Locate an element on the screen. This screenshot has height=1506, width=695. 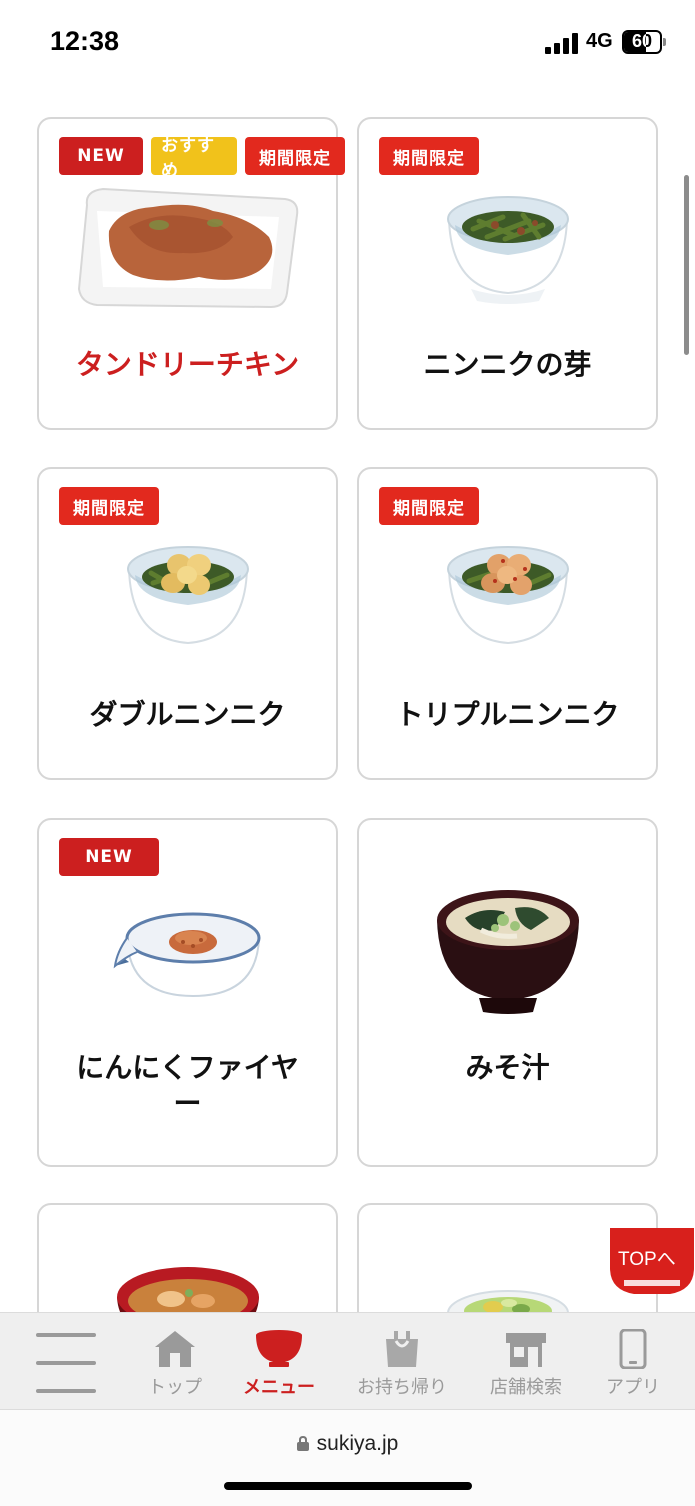
menu-card-garlic-sprouts: 期間限定 ニンニクの芽 is located at coordinates (507, 273).